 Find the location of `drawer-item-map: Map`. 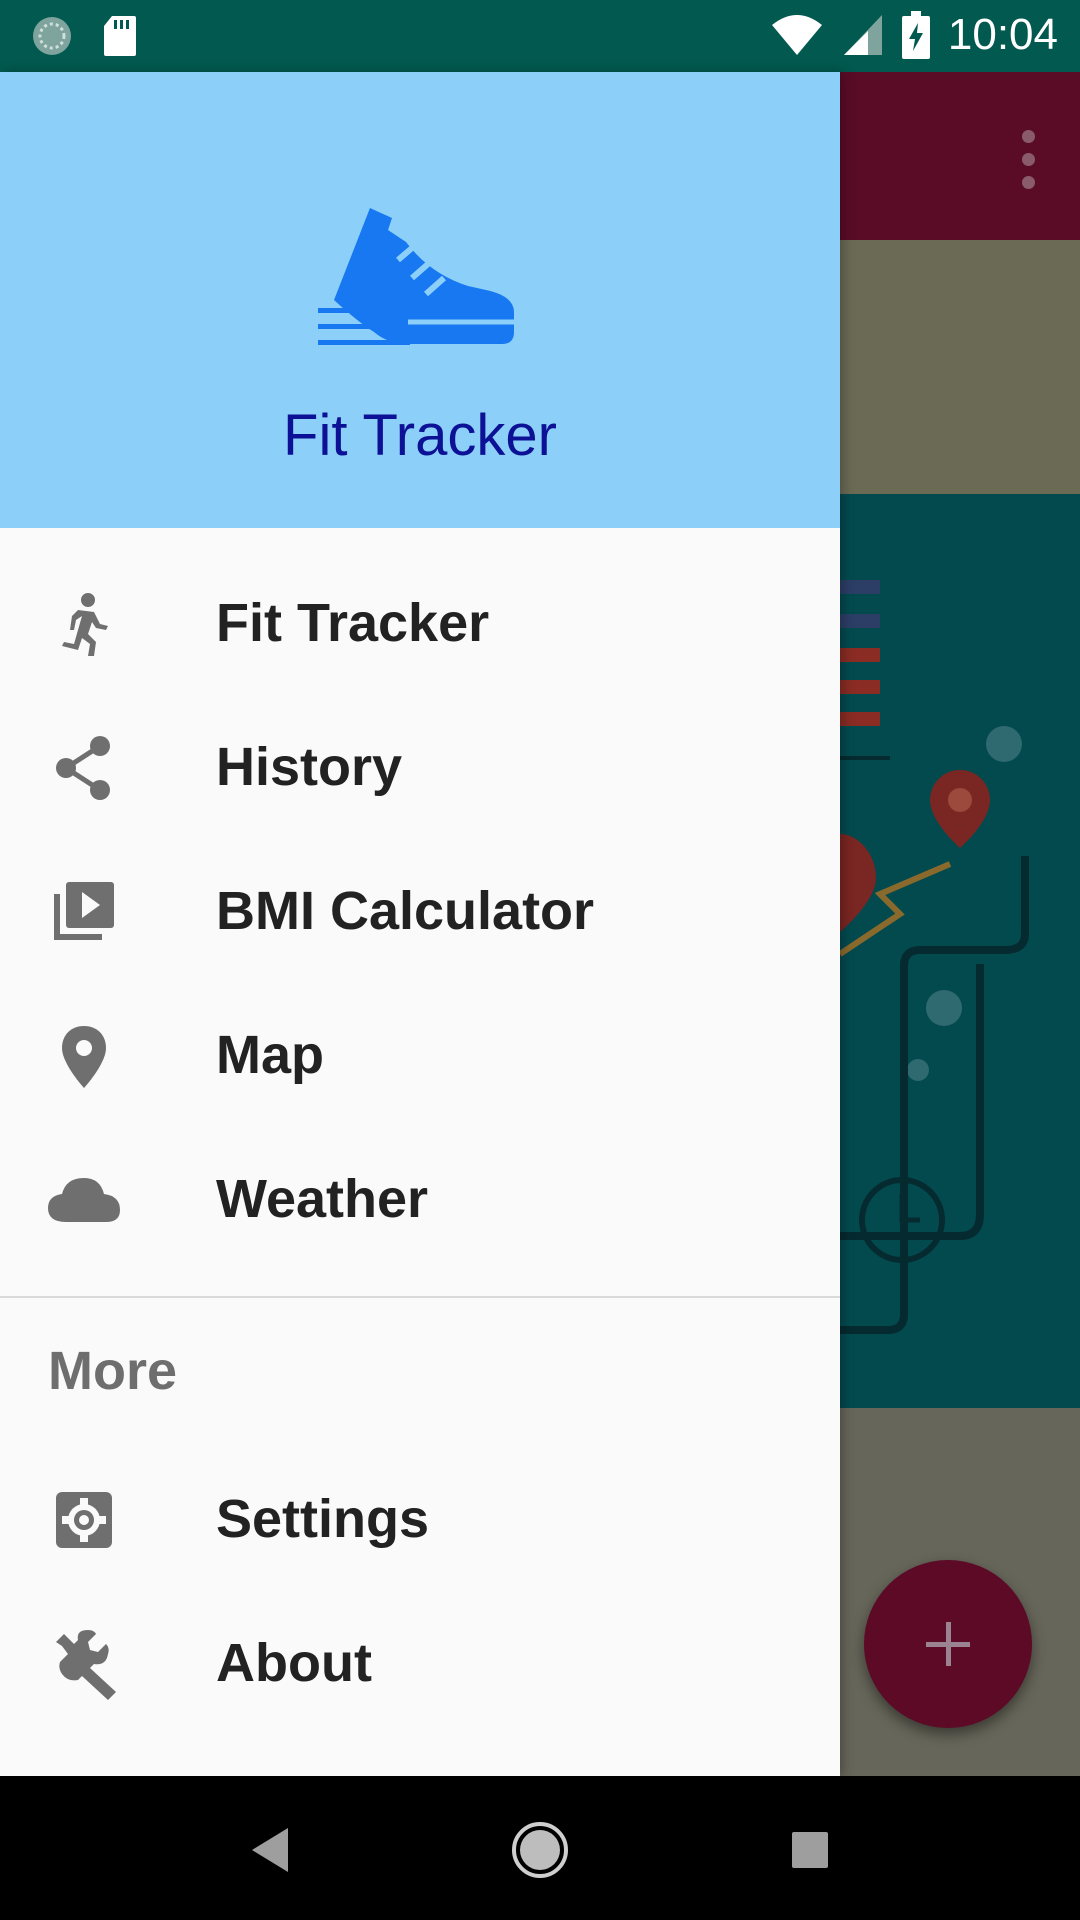

drawer-item-map: Map is located at coordinates (420, 1056).